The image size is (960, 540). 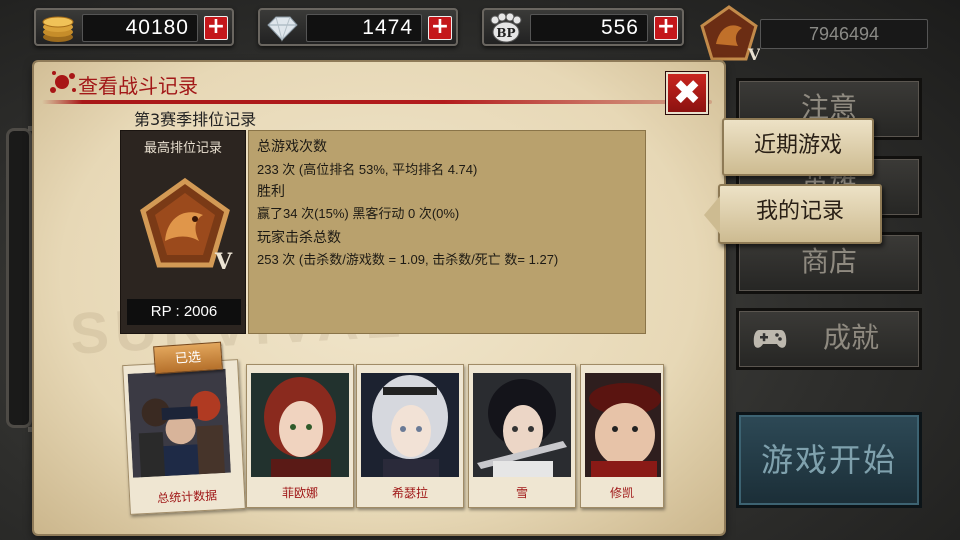 I want to click on tab-recent-games: 近期游戏, so click(x=798, y=147).